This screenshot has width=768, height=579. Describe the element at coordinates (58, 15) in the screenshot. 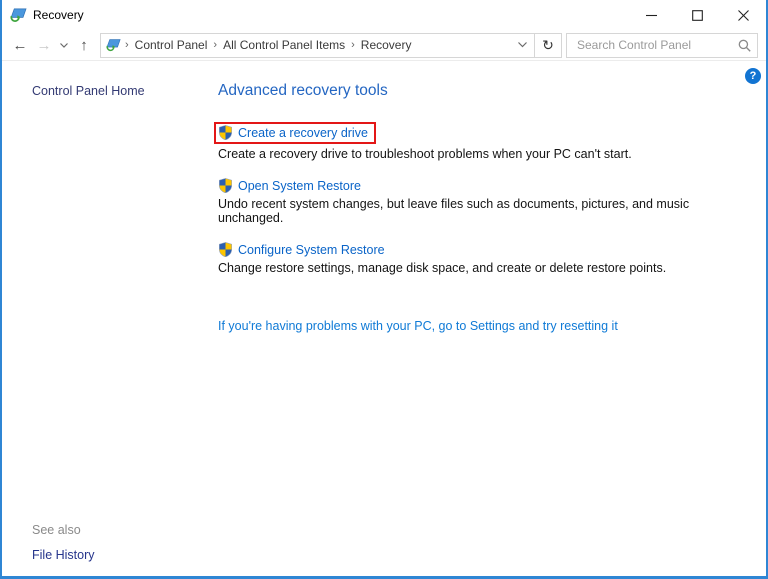

I see `window-title: Recovery` at that location.